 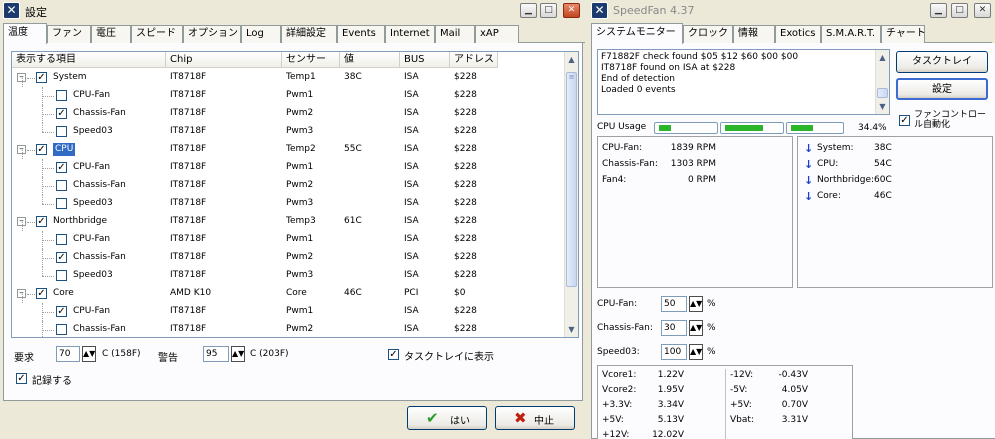 What do you see at coordinates (410, 34) in the screenshot?
I see `tab-internet: Internet` at bounding box center [410, 34].